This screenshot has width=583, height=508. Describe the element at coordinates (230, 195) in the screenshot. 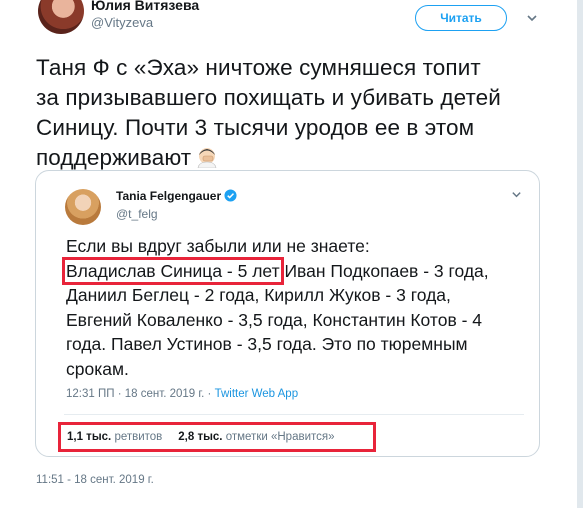

I see `verified-badge-icon` at that location.